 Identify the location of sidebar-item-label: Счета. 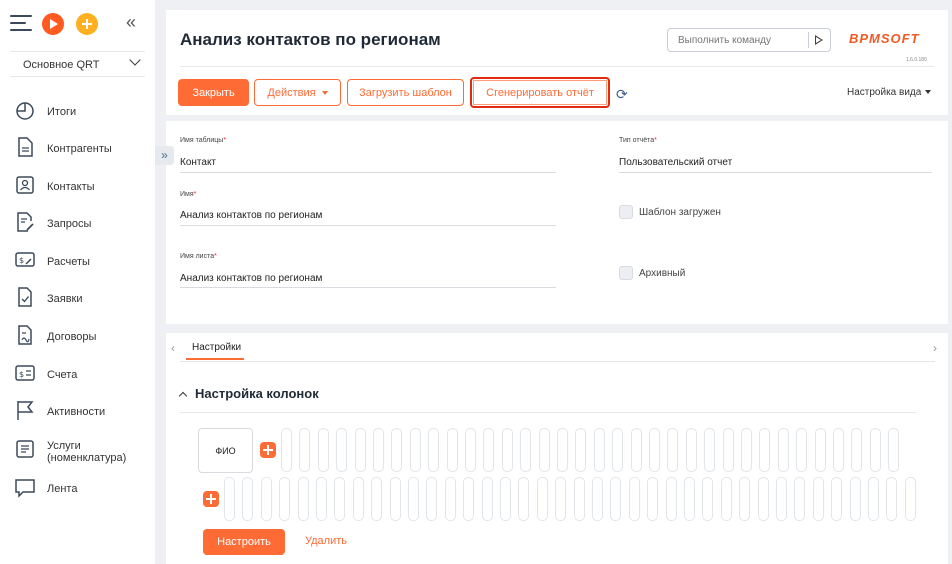
(62, 375).